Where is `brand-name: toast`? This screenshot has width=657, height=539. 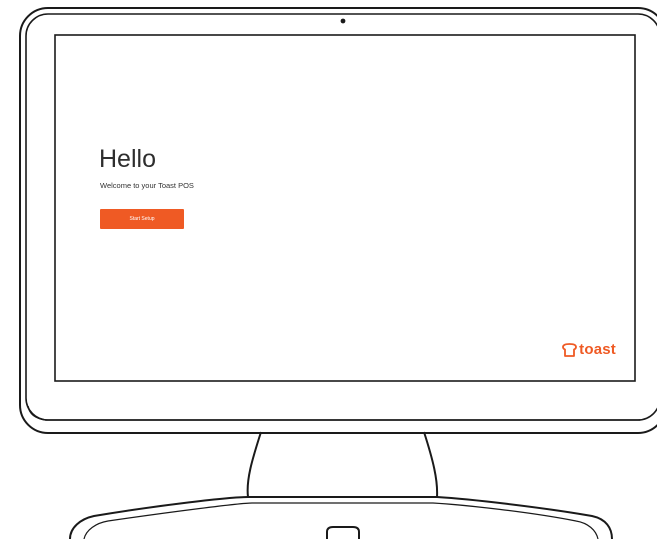
brand-name: toast is located at coordinates (597, 349).